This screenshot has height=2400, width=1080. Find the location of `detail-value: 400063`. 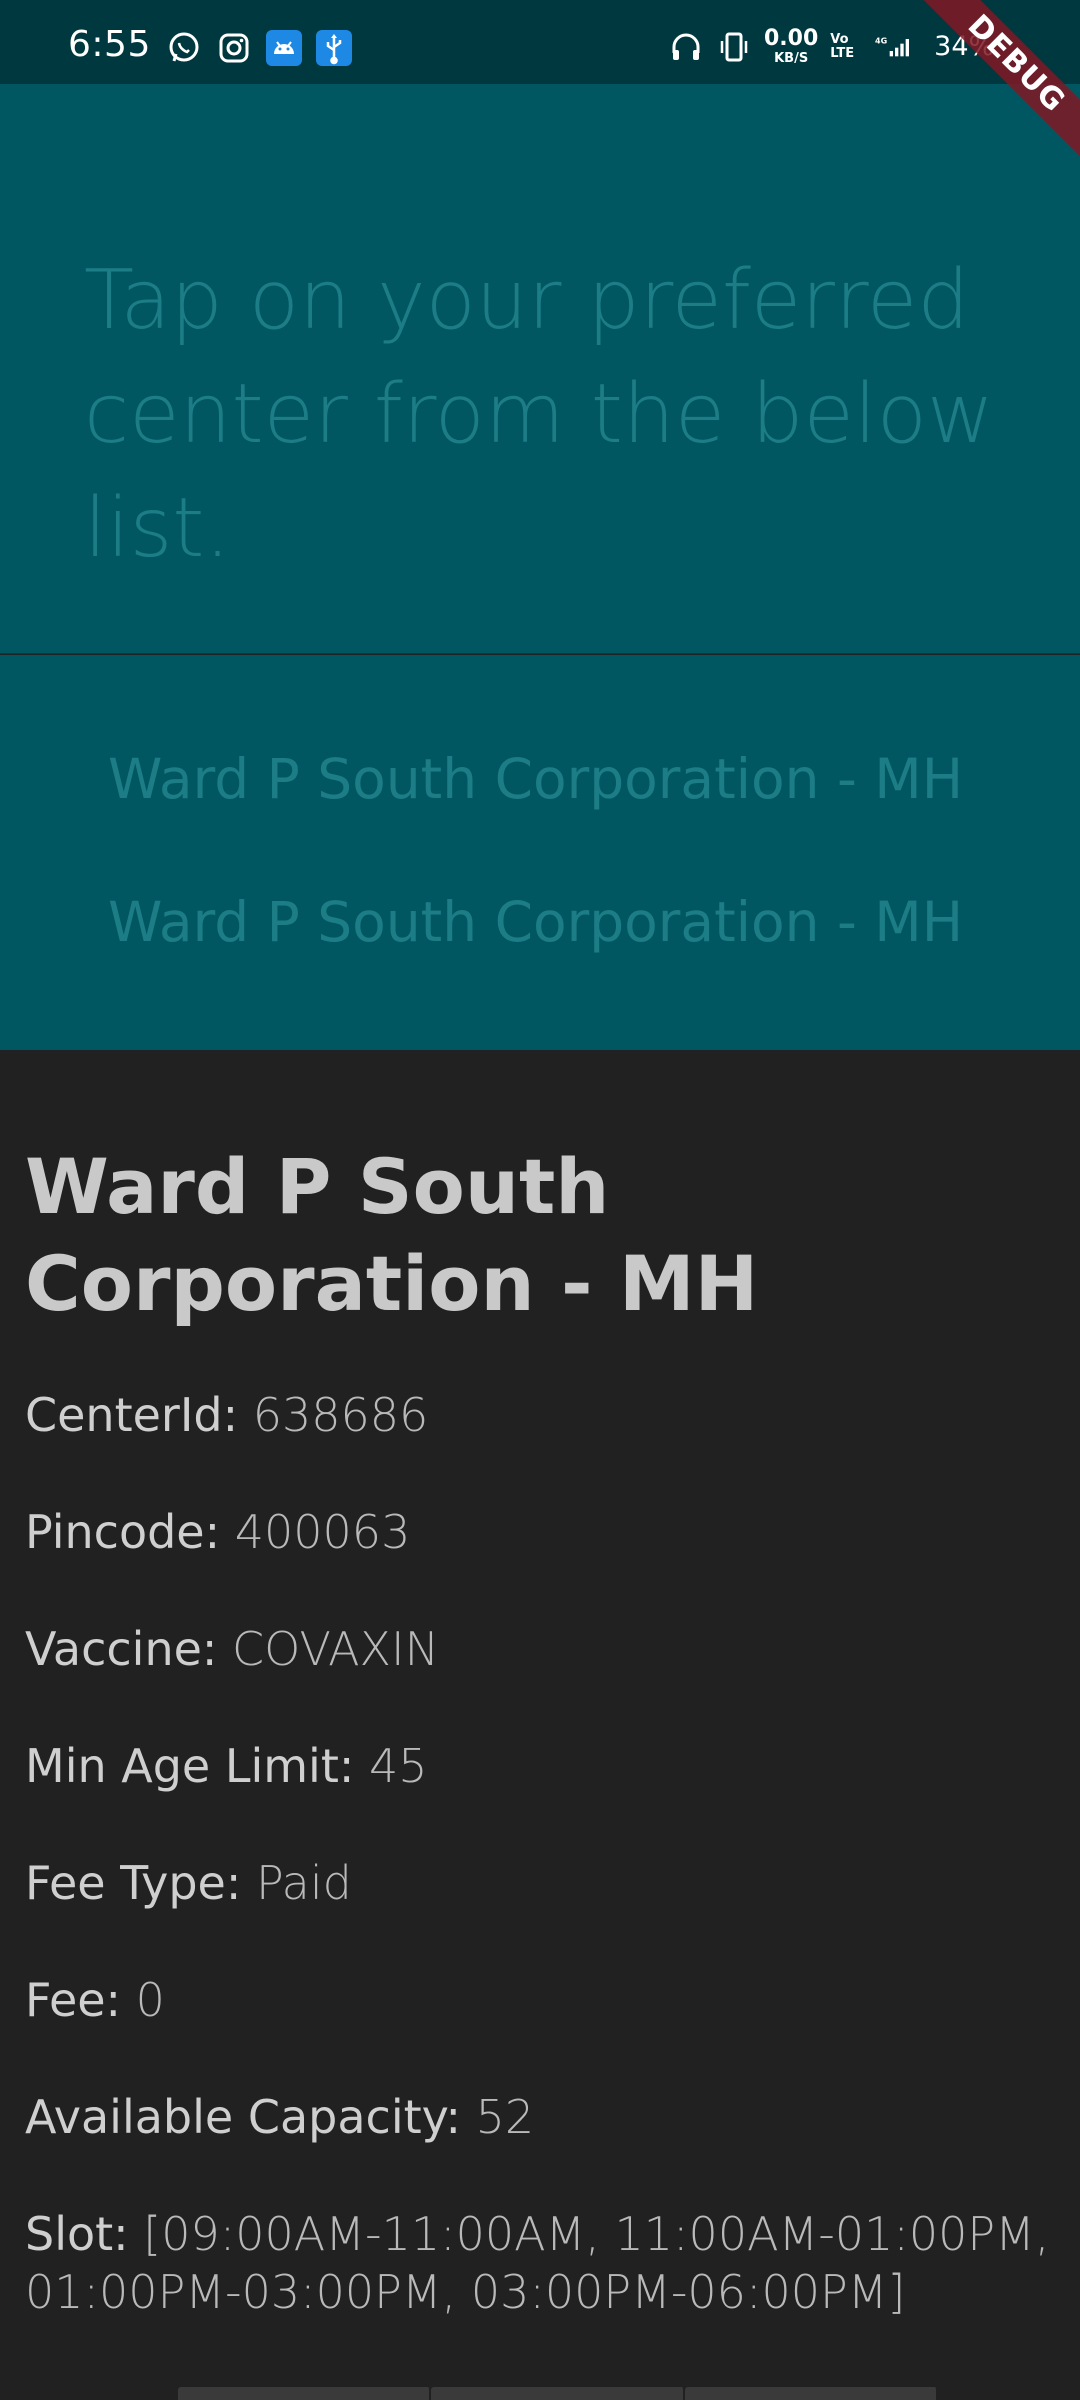

detail-value: 400063 is located at coordinates (322, 1532).